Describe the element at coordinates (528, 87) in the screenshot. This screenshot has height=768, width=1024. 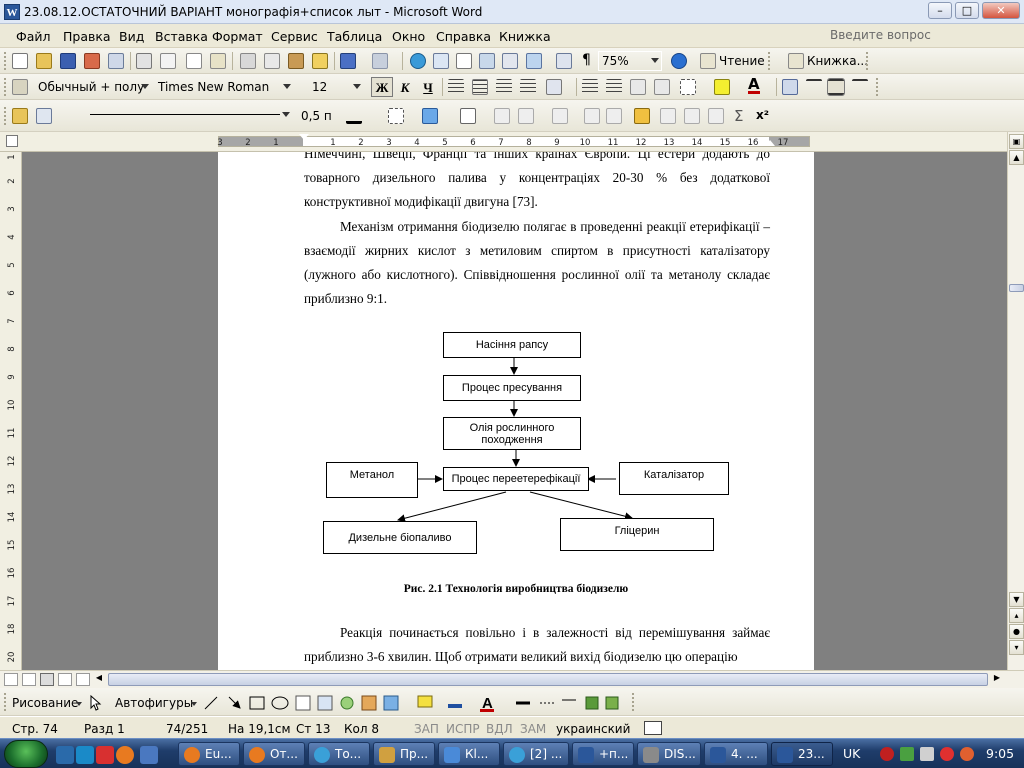
I see `justify-icon` at that location.